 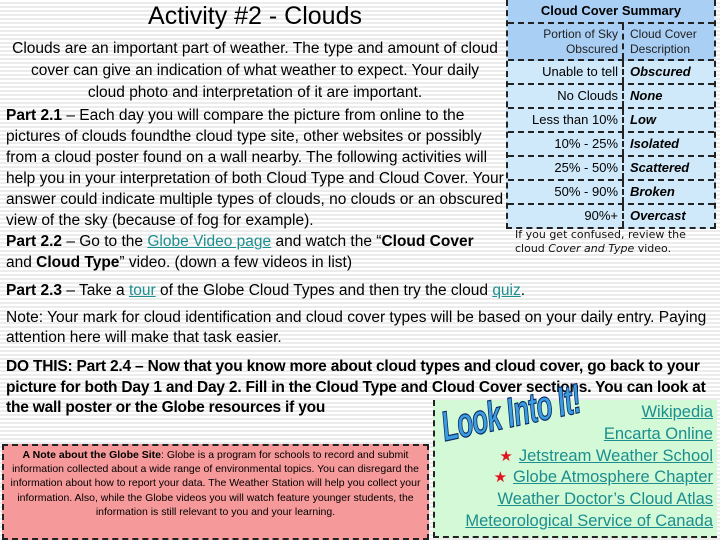 I want to click on bold-text: Cloud Type, so click(x=78, y=262).